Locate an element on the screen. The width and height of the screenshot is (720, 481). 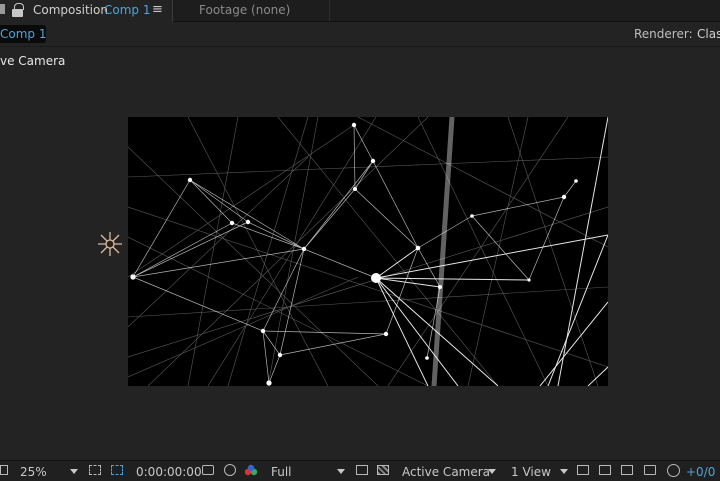
always-preview-icon is located at coordinates (4, 470).